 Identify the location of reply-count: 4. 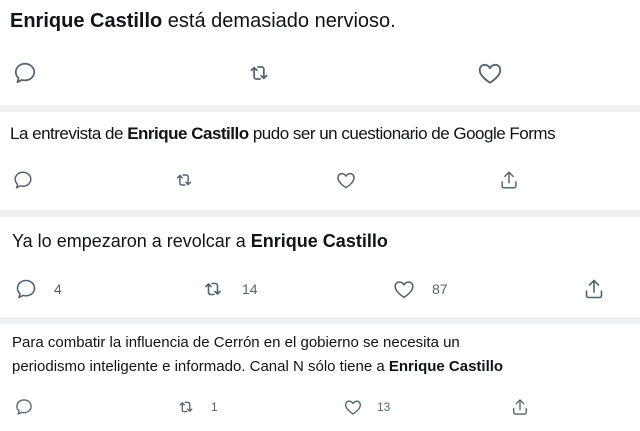
(58, 289).